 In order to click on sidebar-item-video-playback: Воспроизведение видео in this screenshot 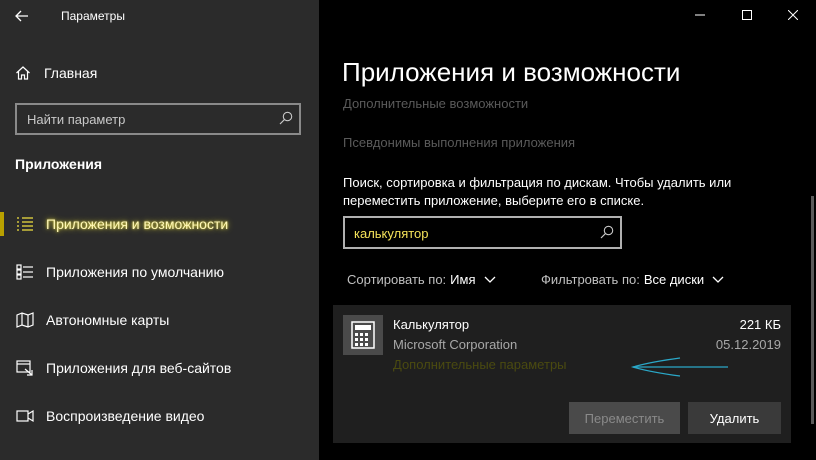, I will do `click(159, 416)`.